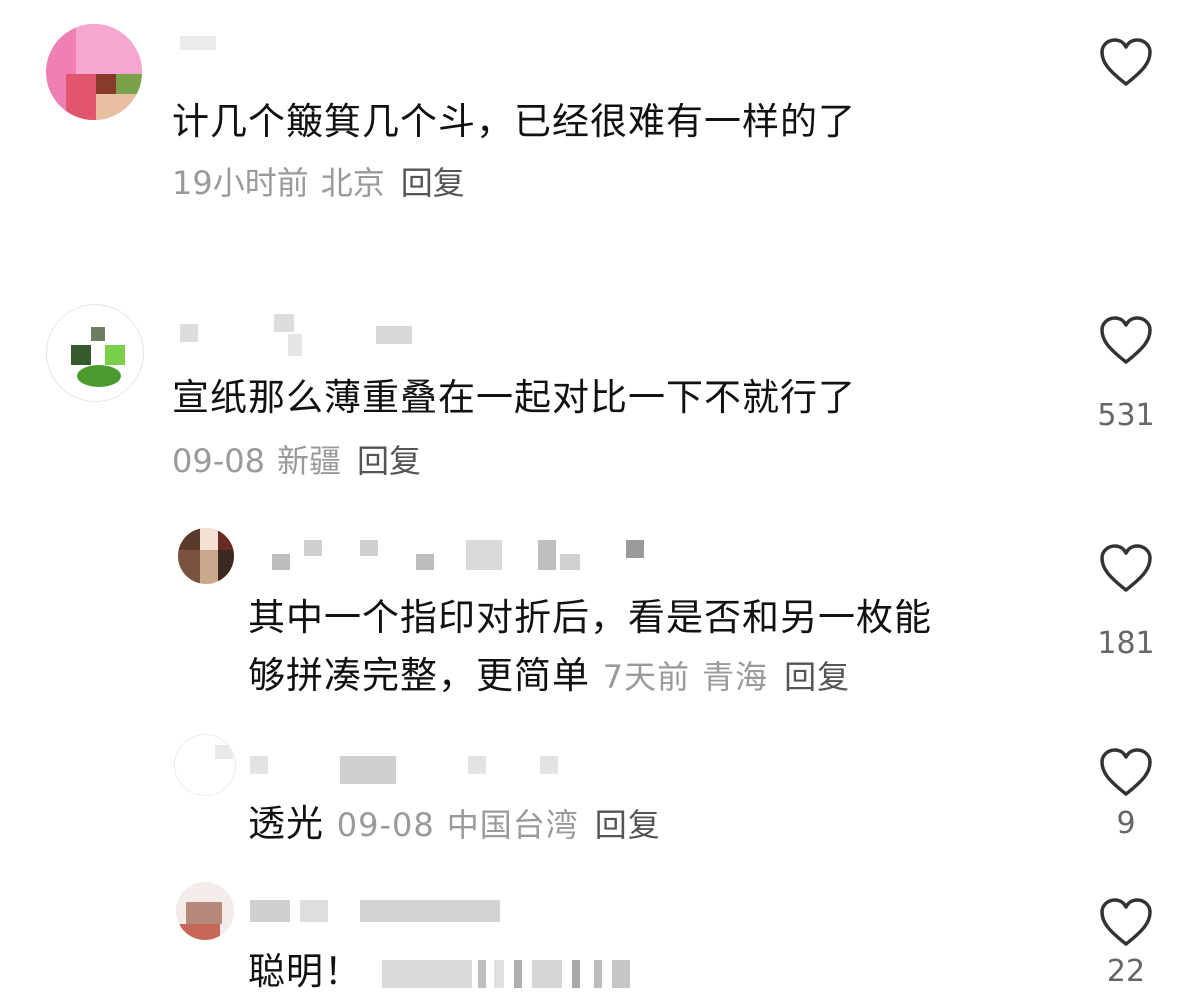 The image size is (1200, 1005). I want to click on comment-location: 青海, so click(735, 677).